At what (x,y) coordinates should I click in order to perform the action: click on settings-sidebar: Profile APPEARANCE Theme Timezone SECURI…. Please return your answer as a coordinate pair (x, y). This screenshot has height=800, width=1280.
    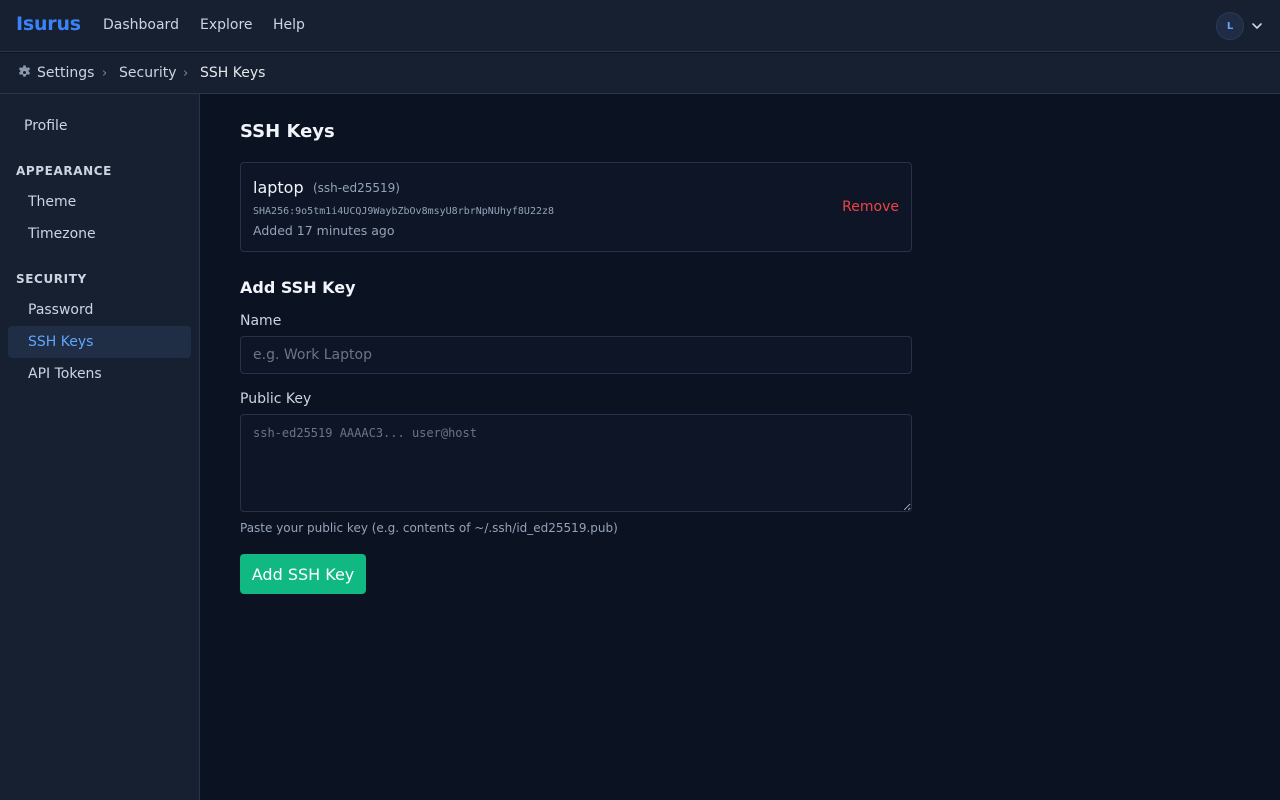
    Looking at the image, I should click on (100, 447).